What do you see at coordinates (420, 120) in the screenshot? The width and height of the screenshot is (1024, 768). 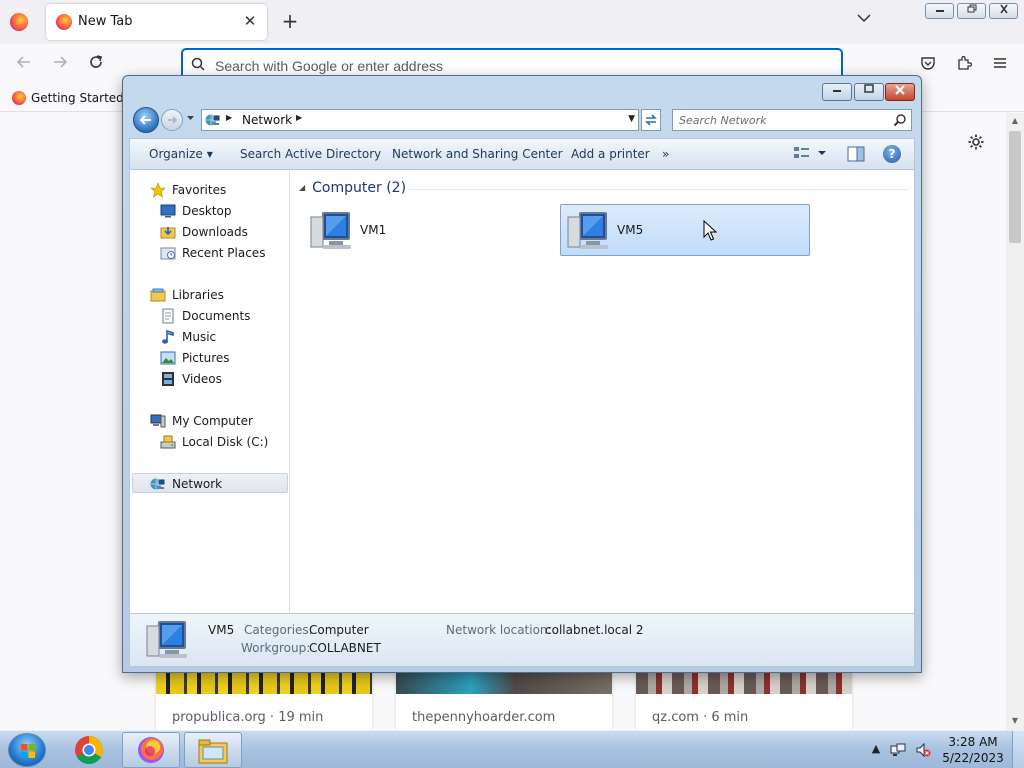 I see `explorer-address-bar: ▶ Network ▶ ▼` at bounding box center [420, 120].